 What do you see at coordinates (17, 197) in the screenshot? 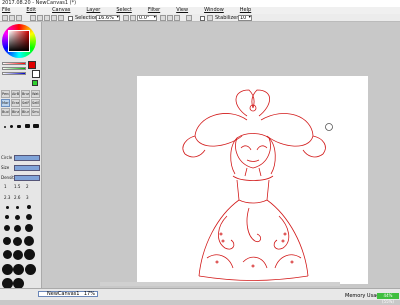
I see `size-preset-label: 2.6` at bounding box center [17, 197].